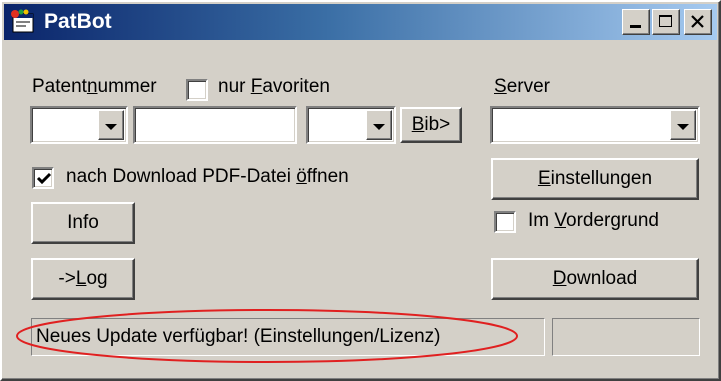 The image size is (721, 381). I want to click on maximize-icon, so click(665, 21).